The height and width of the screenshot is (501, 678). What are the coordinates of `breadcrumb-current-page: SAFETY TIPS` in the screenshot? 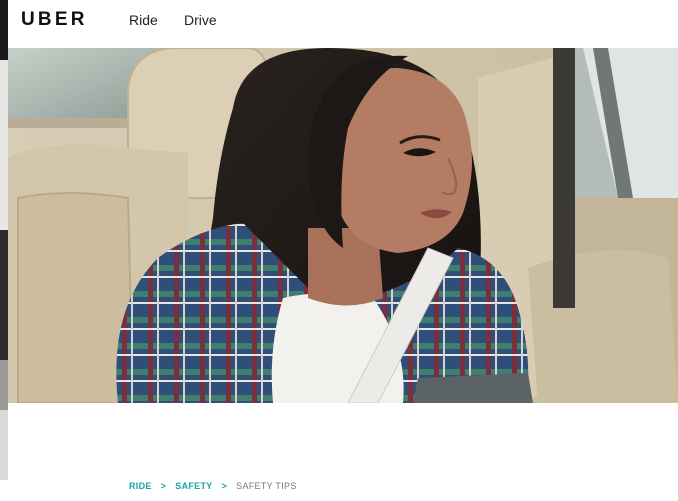 It's located at (266, 486).